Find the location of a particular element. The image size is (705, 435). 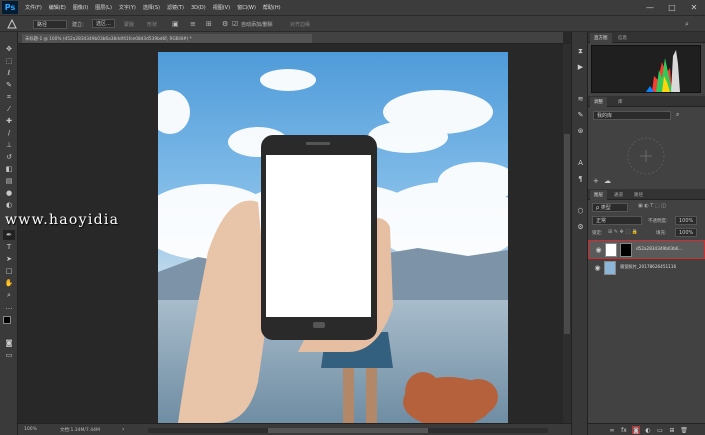

path-alignment-icon: ≡ is located at coordinates (193, 24).